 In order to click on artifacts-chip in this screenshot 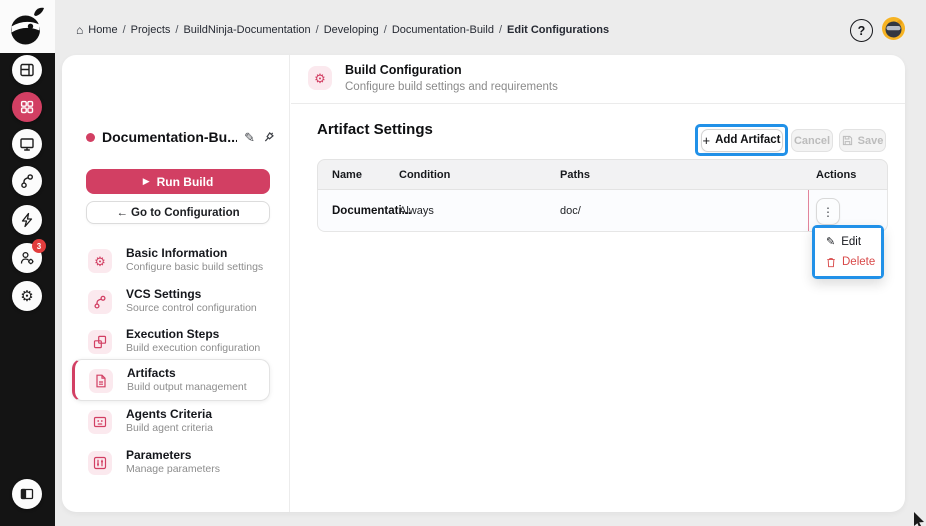, I will do `click(101, 381)`.